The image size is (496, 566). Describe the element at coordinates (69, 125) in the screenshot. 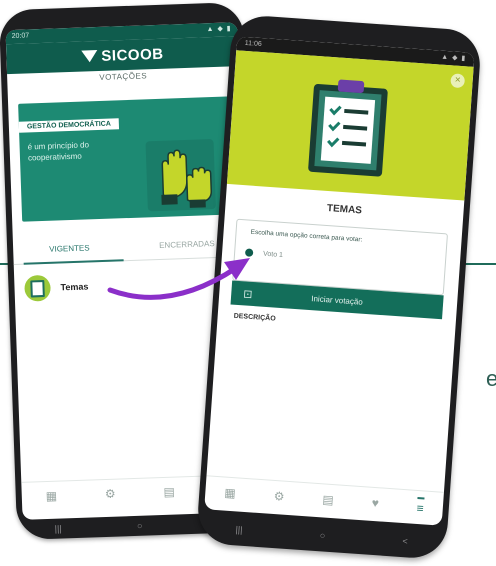

I see `banner-tag: GESTÃO DEMOCRÁTICA` at that location.